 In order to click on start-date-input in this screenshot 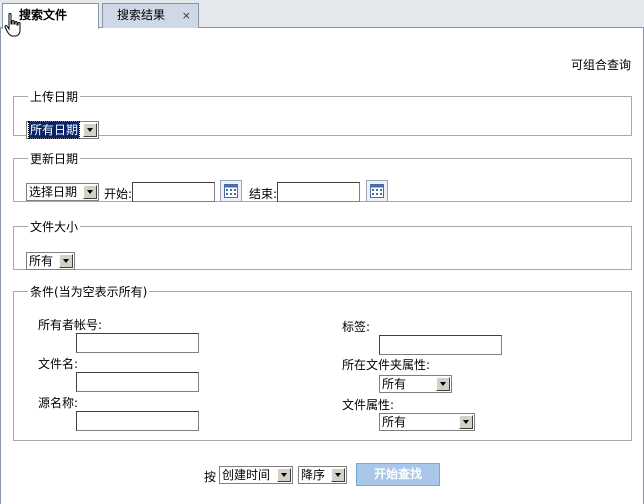, I will do `click(173, 192)`.